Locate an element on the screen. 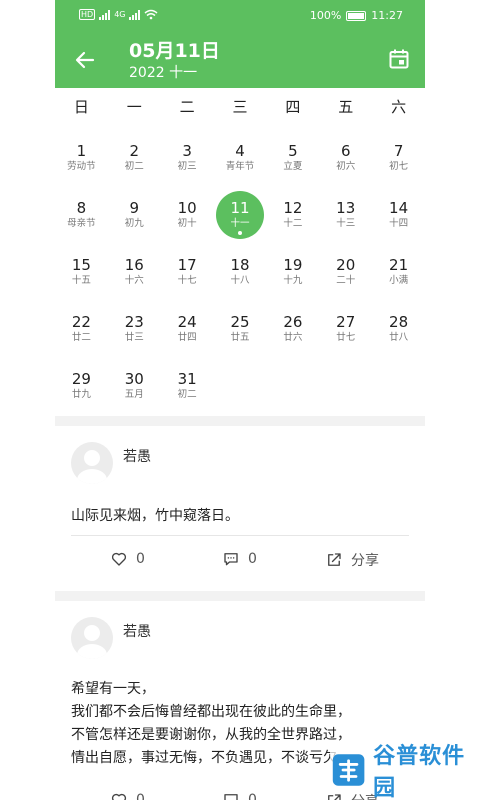 The height and width of the screenshot is (800, 480). calendar-day-cell: 10 初十 is located at coordinates (187, 219).